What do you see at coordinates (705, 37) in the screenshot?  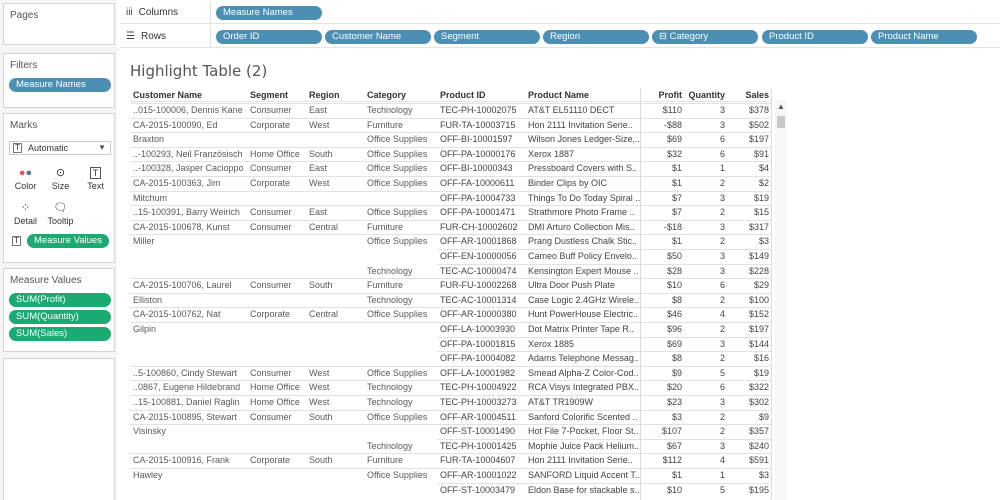 I see `rows-pill-category: ⊟ Category` at bounding box center [705, 37].